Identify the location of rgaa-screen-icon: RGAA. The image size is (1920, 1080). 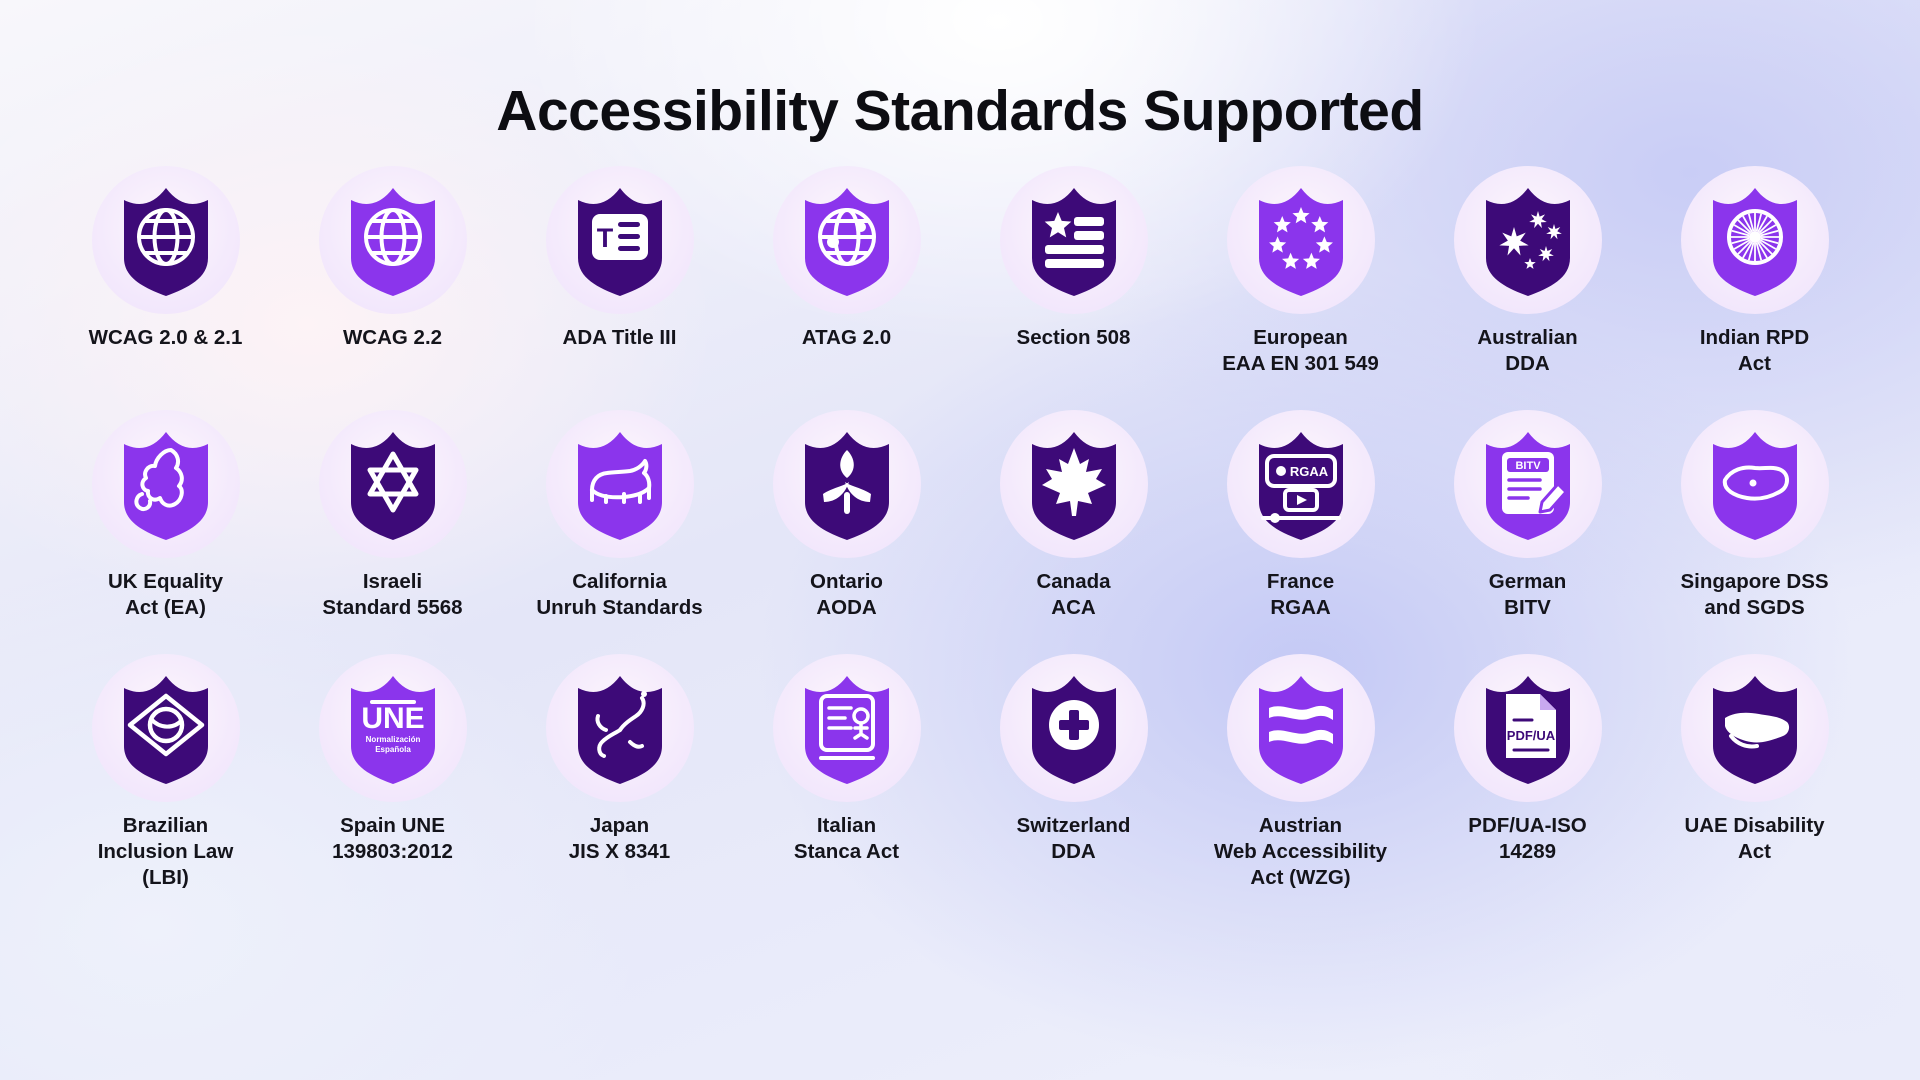
(1301, 484).